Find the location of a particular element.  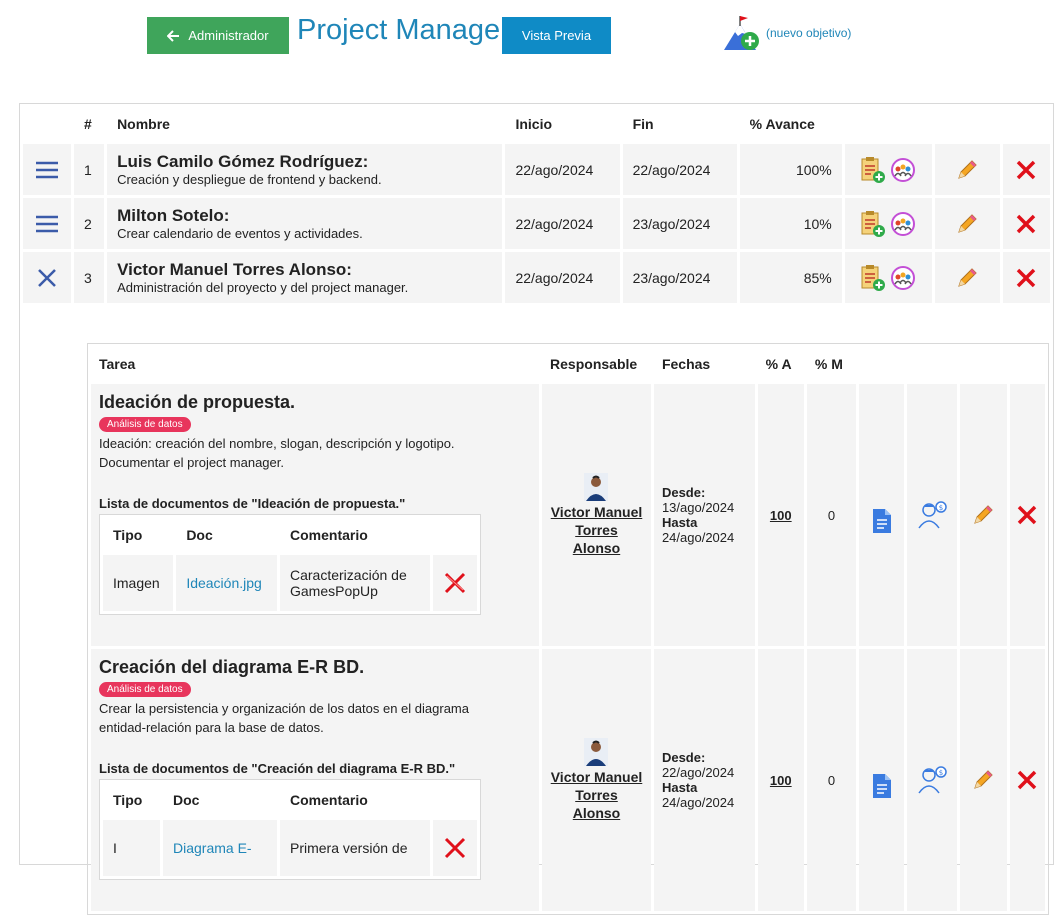

task-dates: Desde: 22/ago/2024 Hasta 24/ago/2024 is located at coordinates (704, 780).